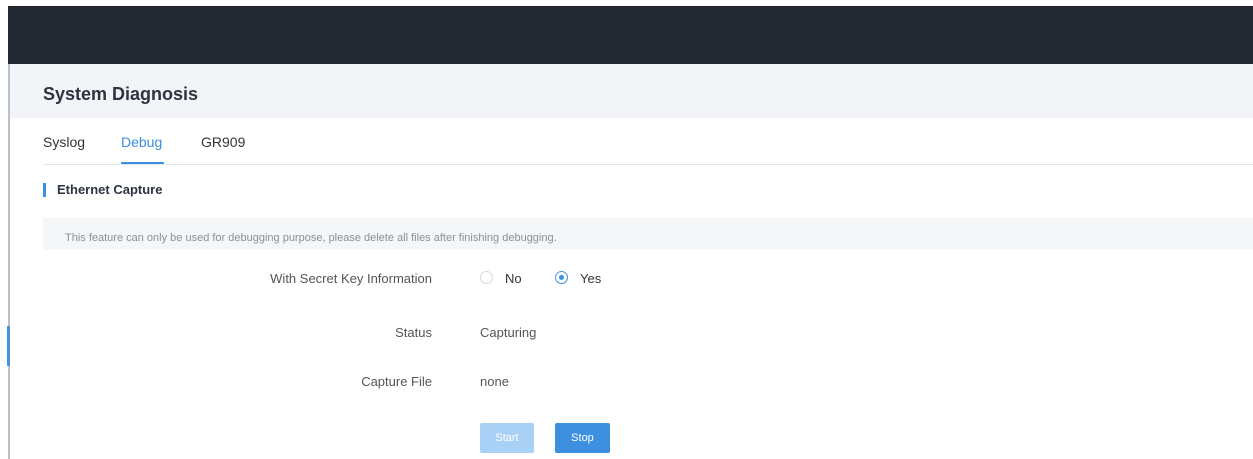 Image resolution: width=1253 pixels, height=459 pixels. Describe the element at coordinates (351, 278) in the screenshot. I see `secret-key-label: With Secret Key Information` at that location.